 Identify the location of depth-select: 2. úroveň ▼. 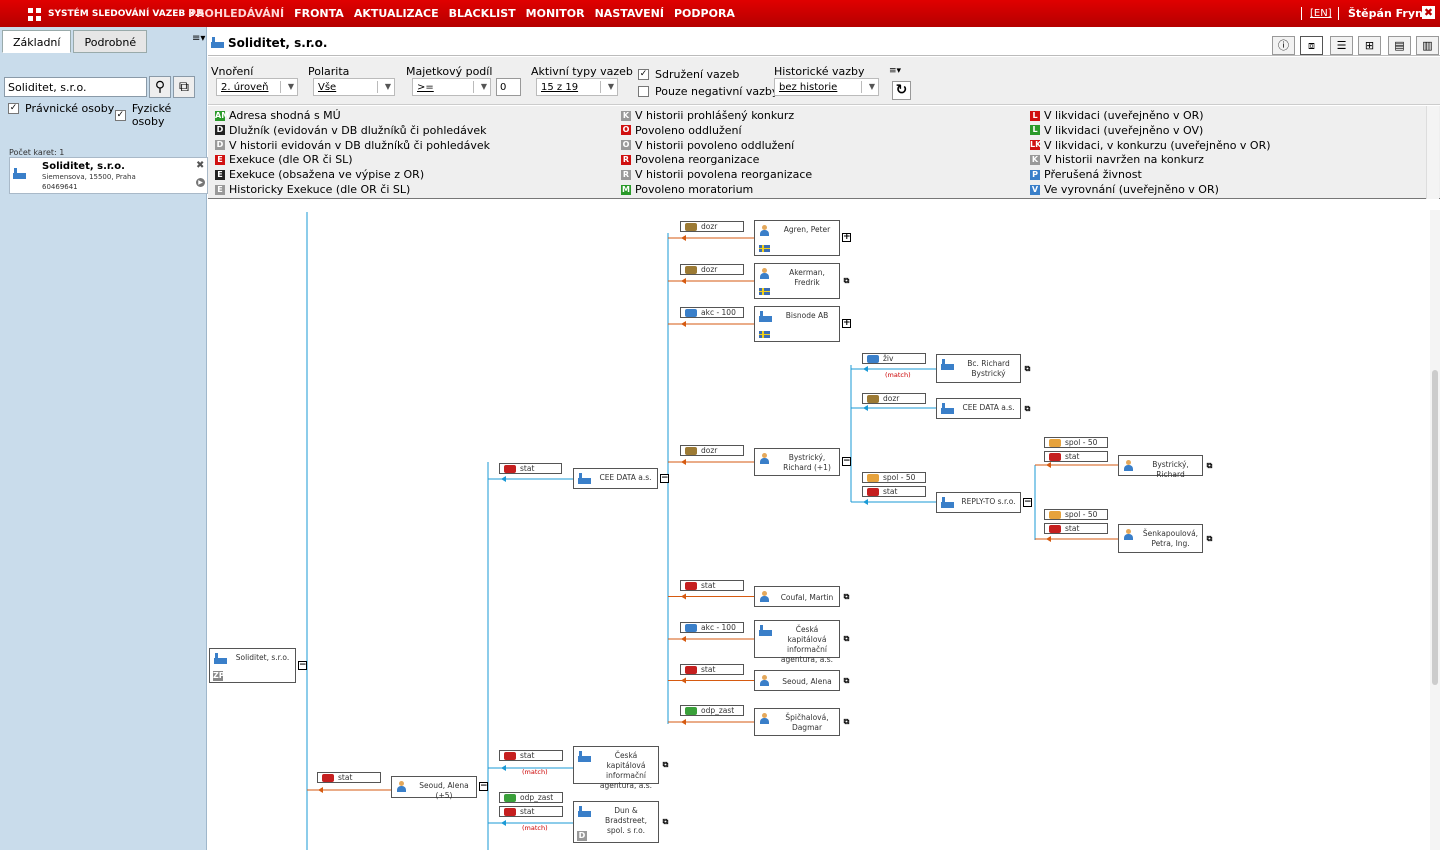
(257, 87).